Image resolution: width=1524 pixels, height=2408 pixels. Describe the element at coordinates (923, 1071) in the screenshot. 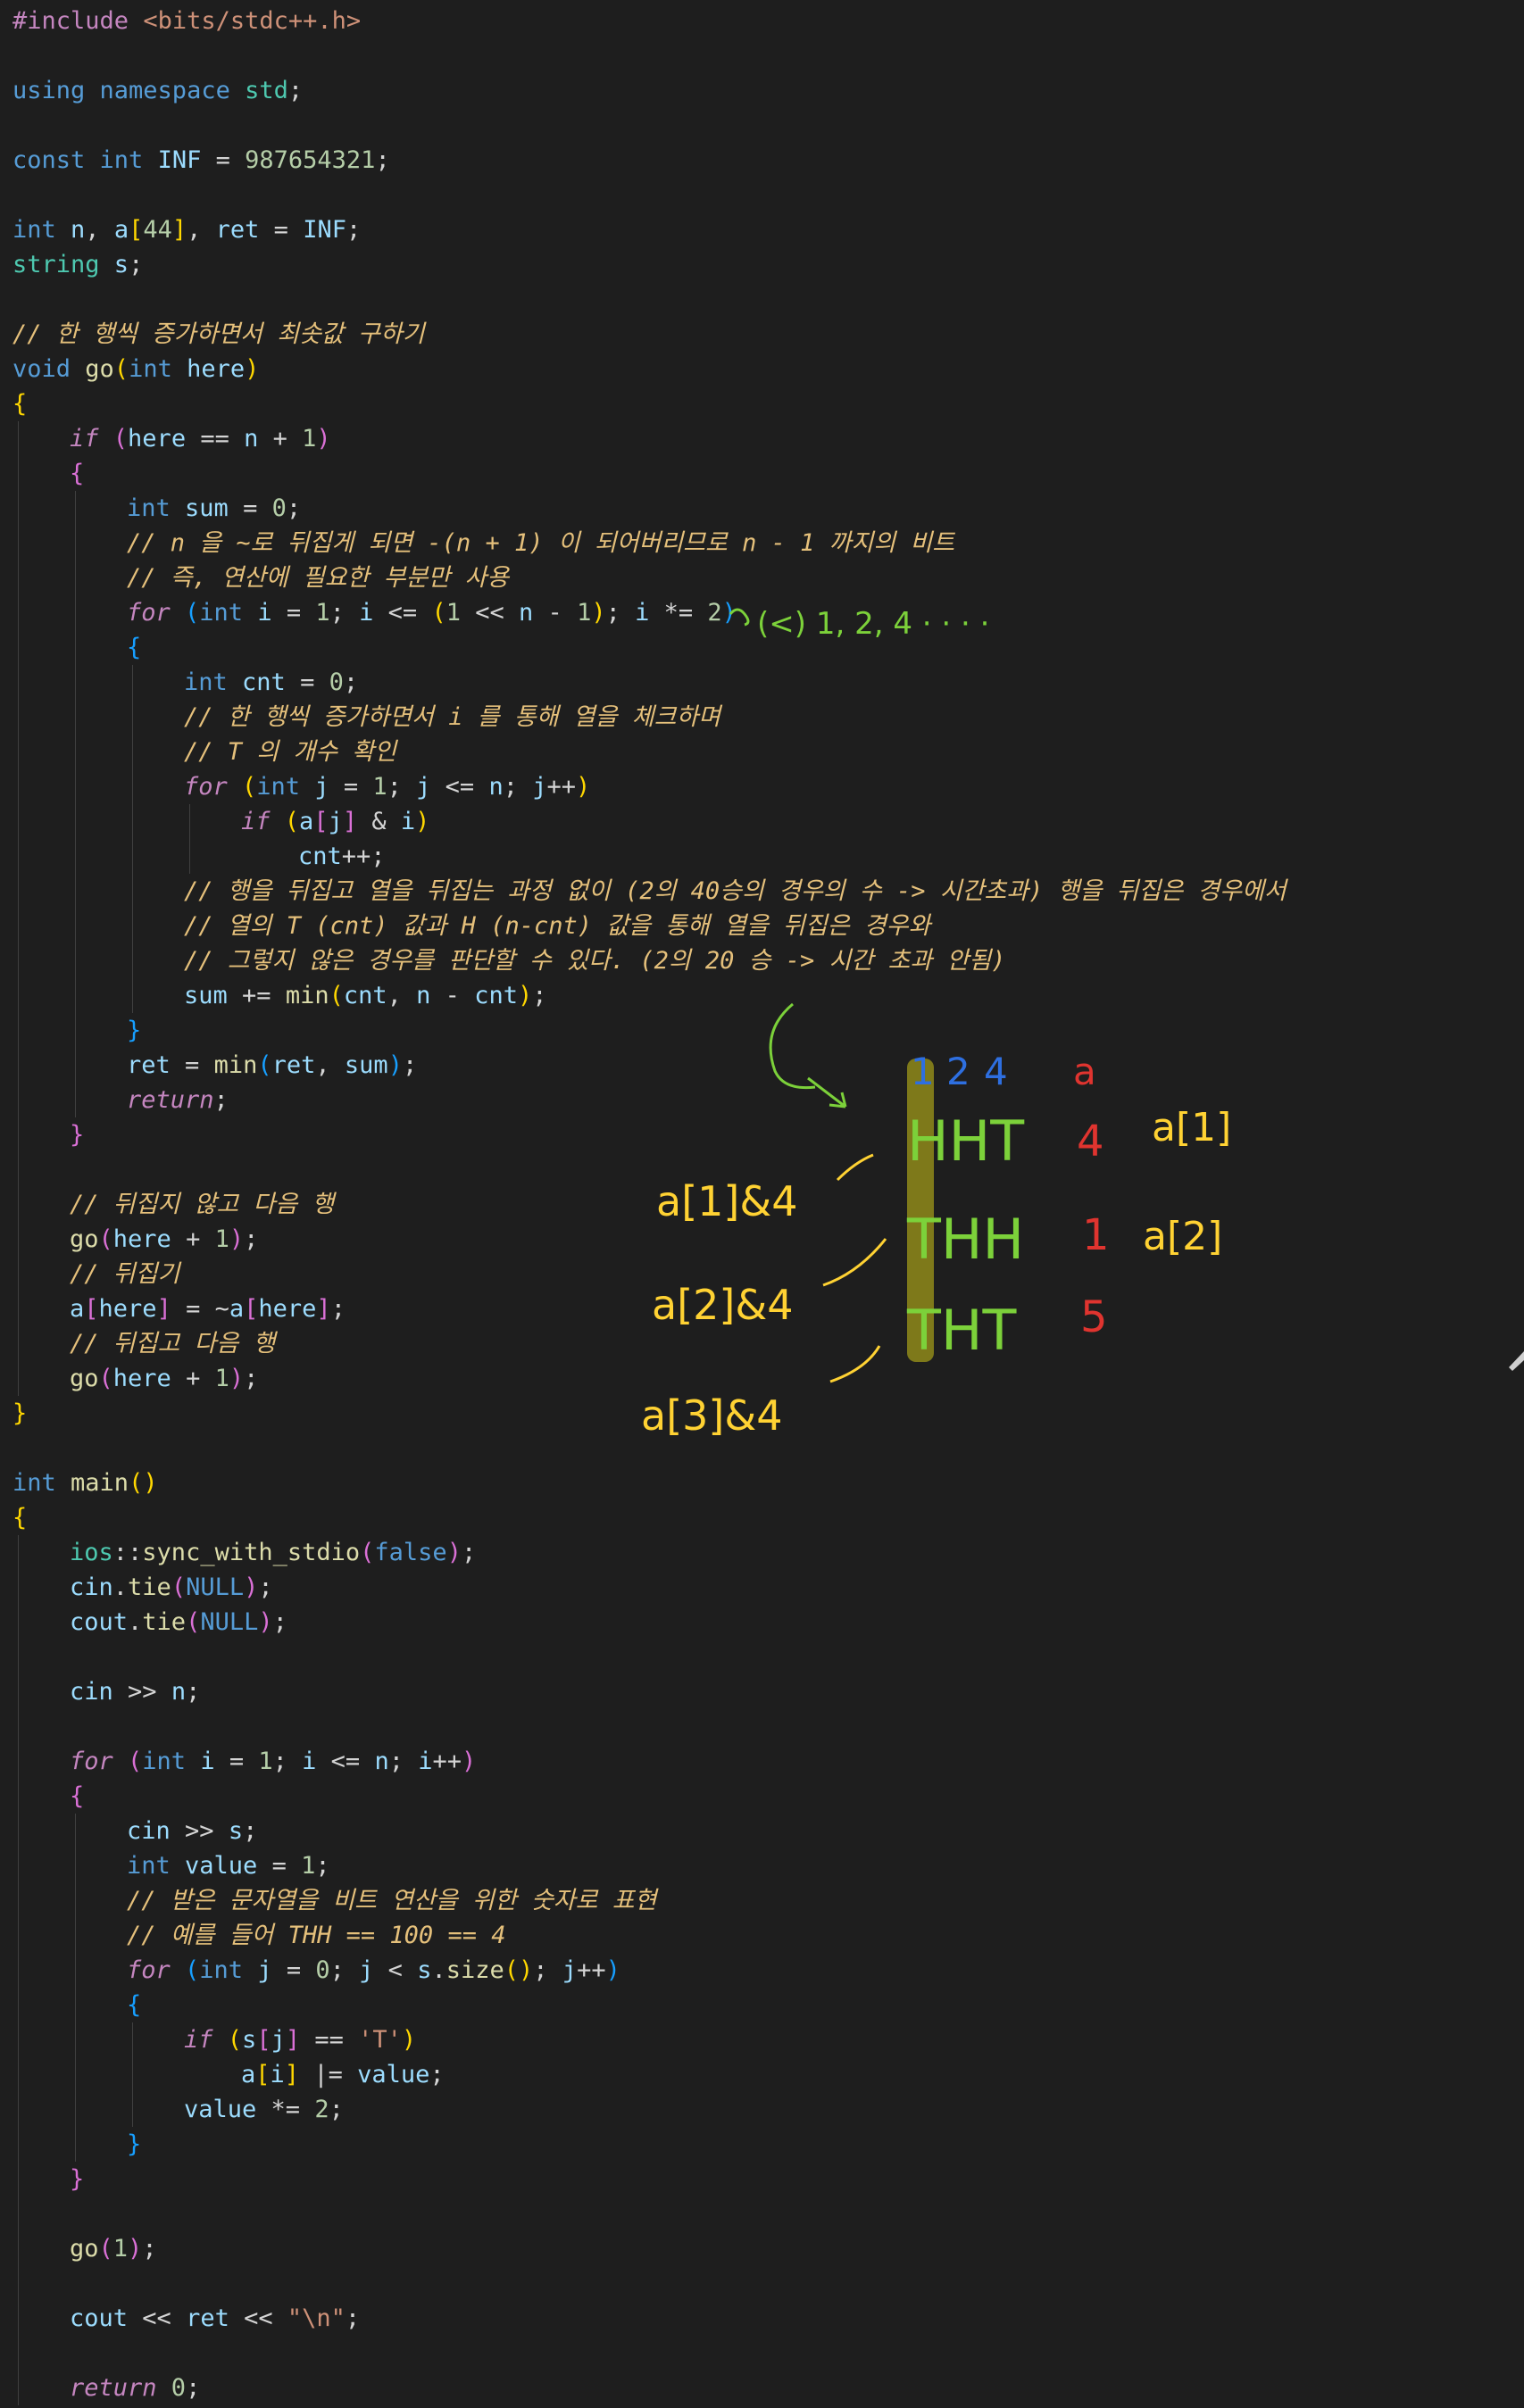

I see `bit-header-1: 1` at that location.